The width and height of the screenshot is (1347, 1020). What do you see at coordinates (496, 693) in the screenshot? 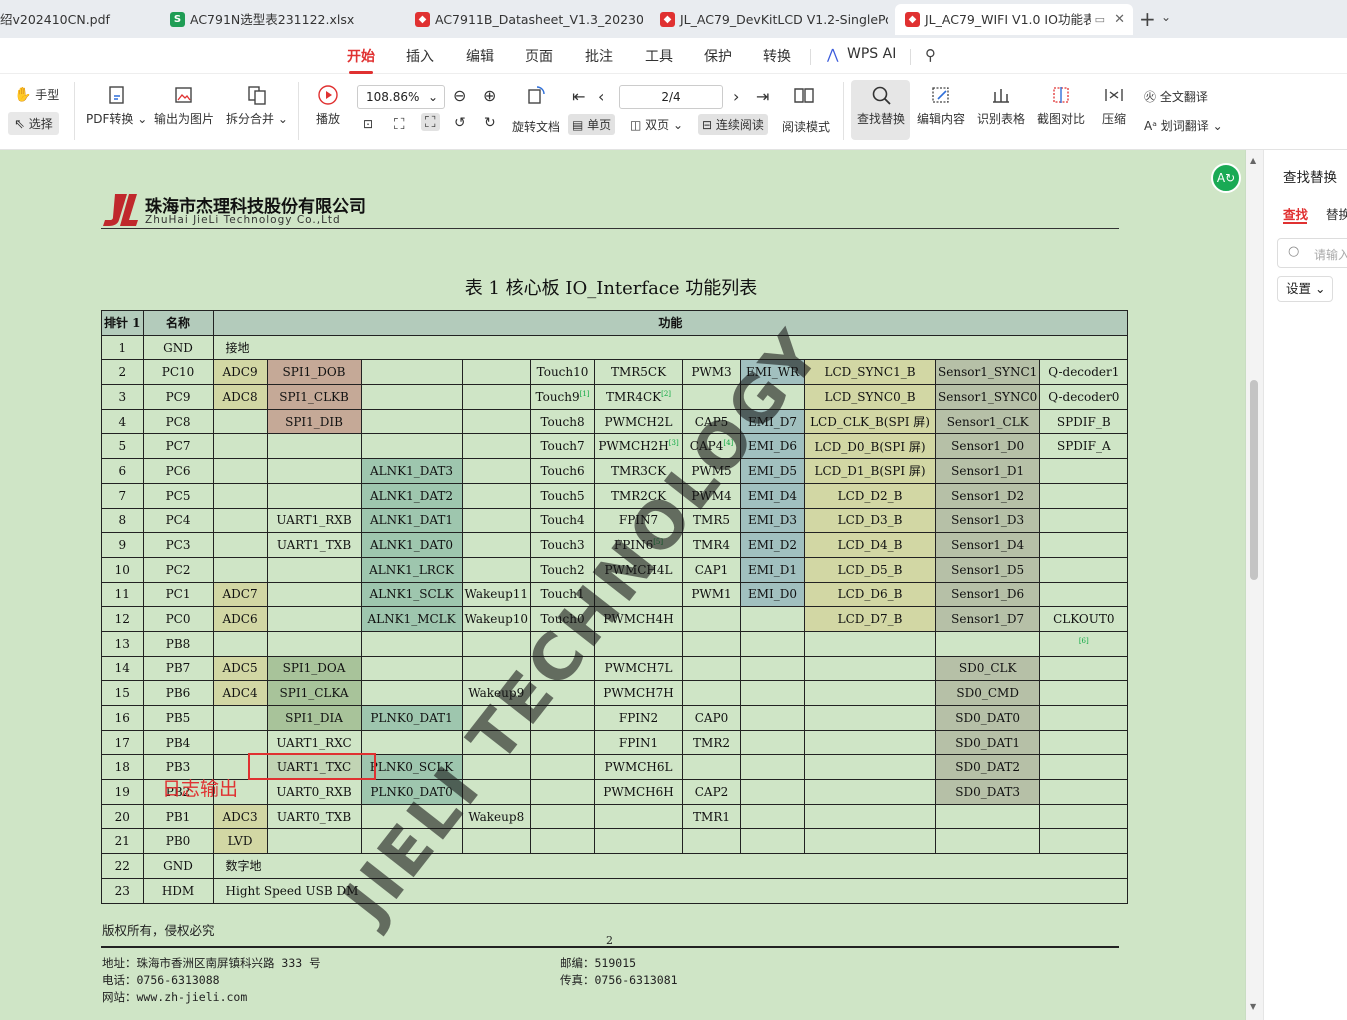
I see `cell-text: Wakeup9` at bounding box center [496, 693].